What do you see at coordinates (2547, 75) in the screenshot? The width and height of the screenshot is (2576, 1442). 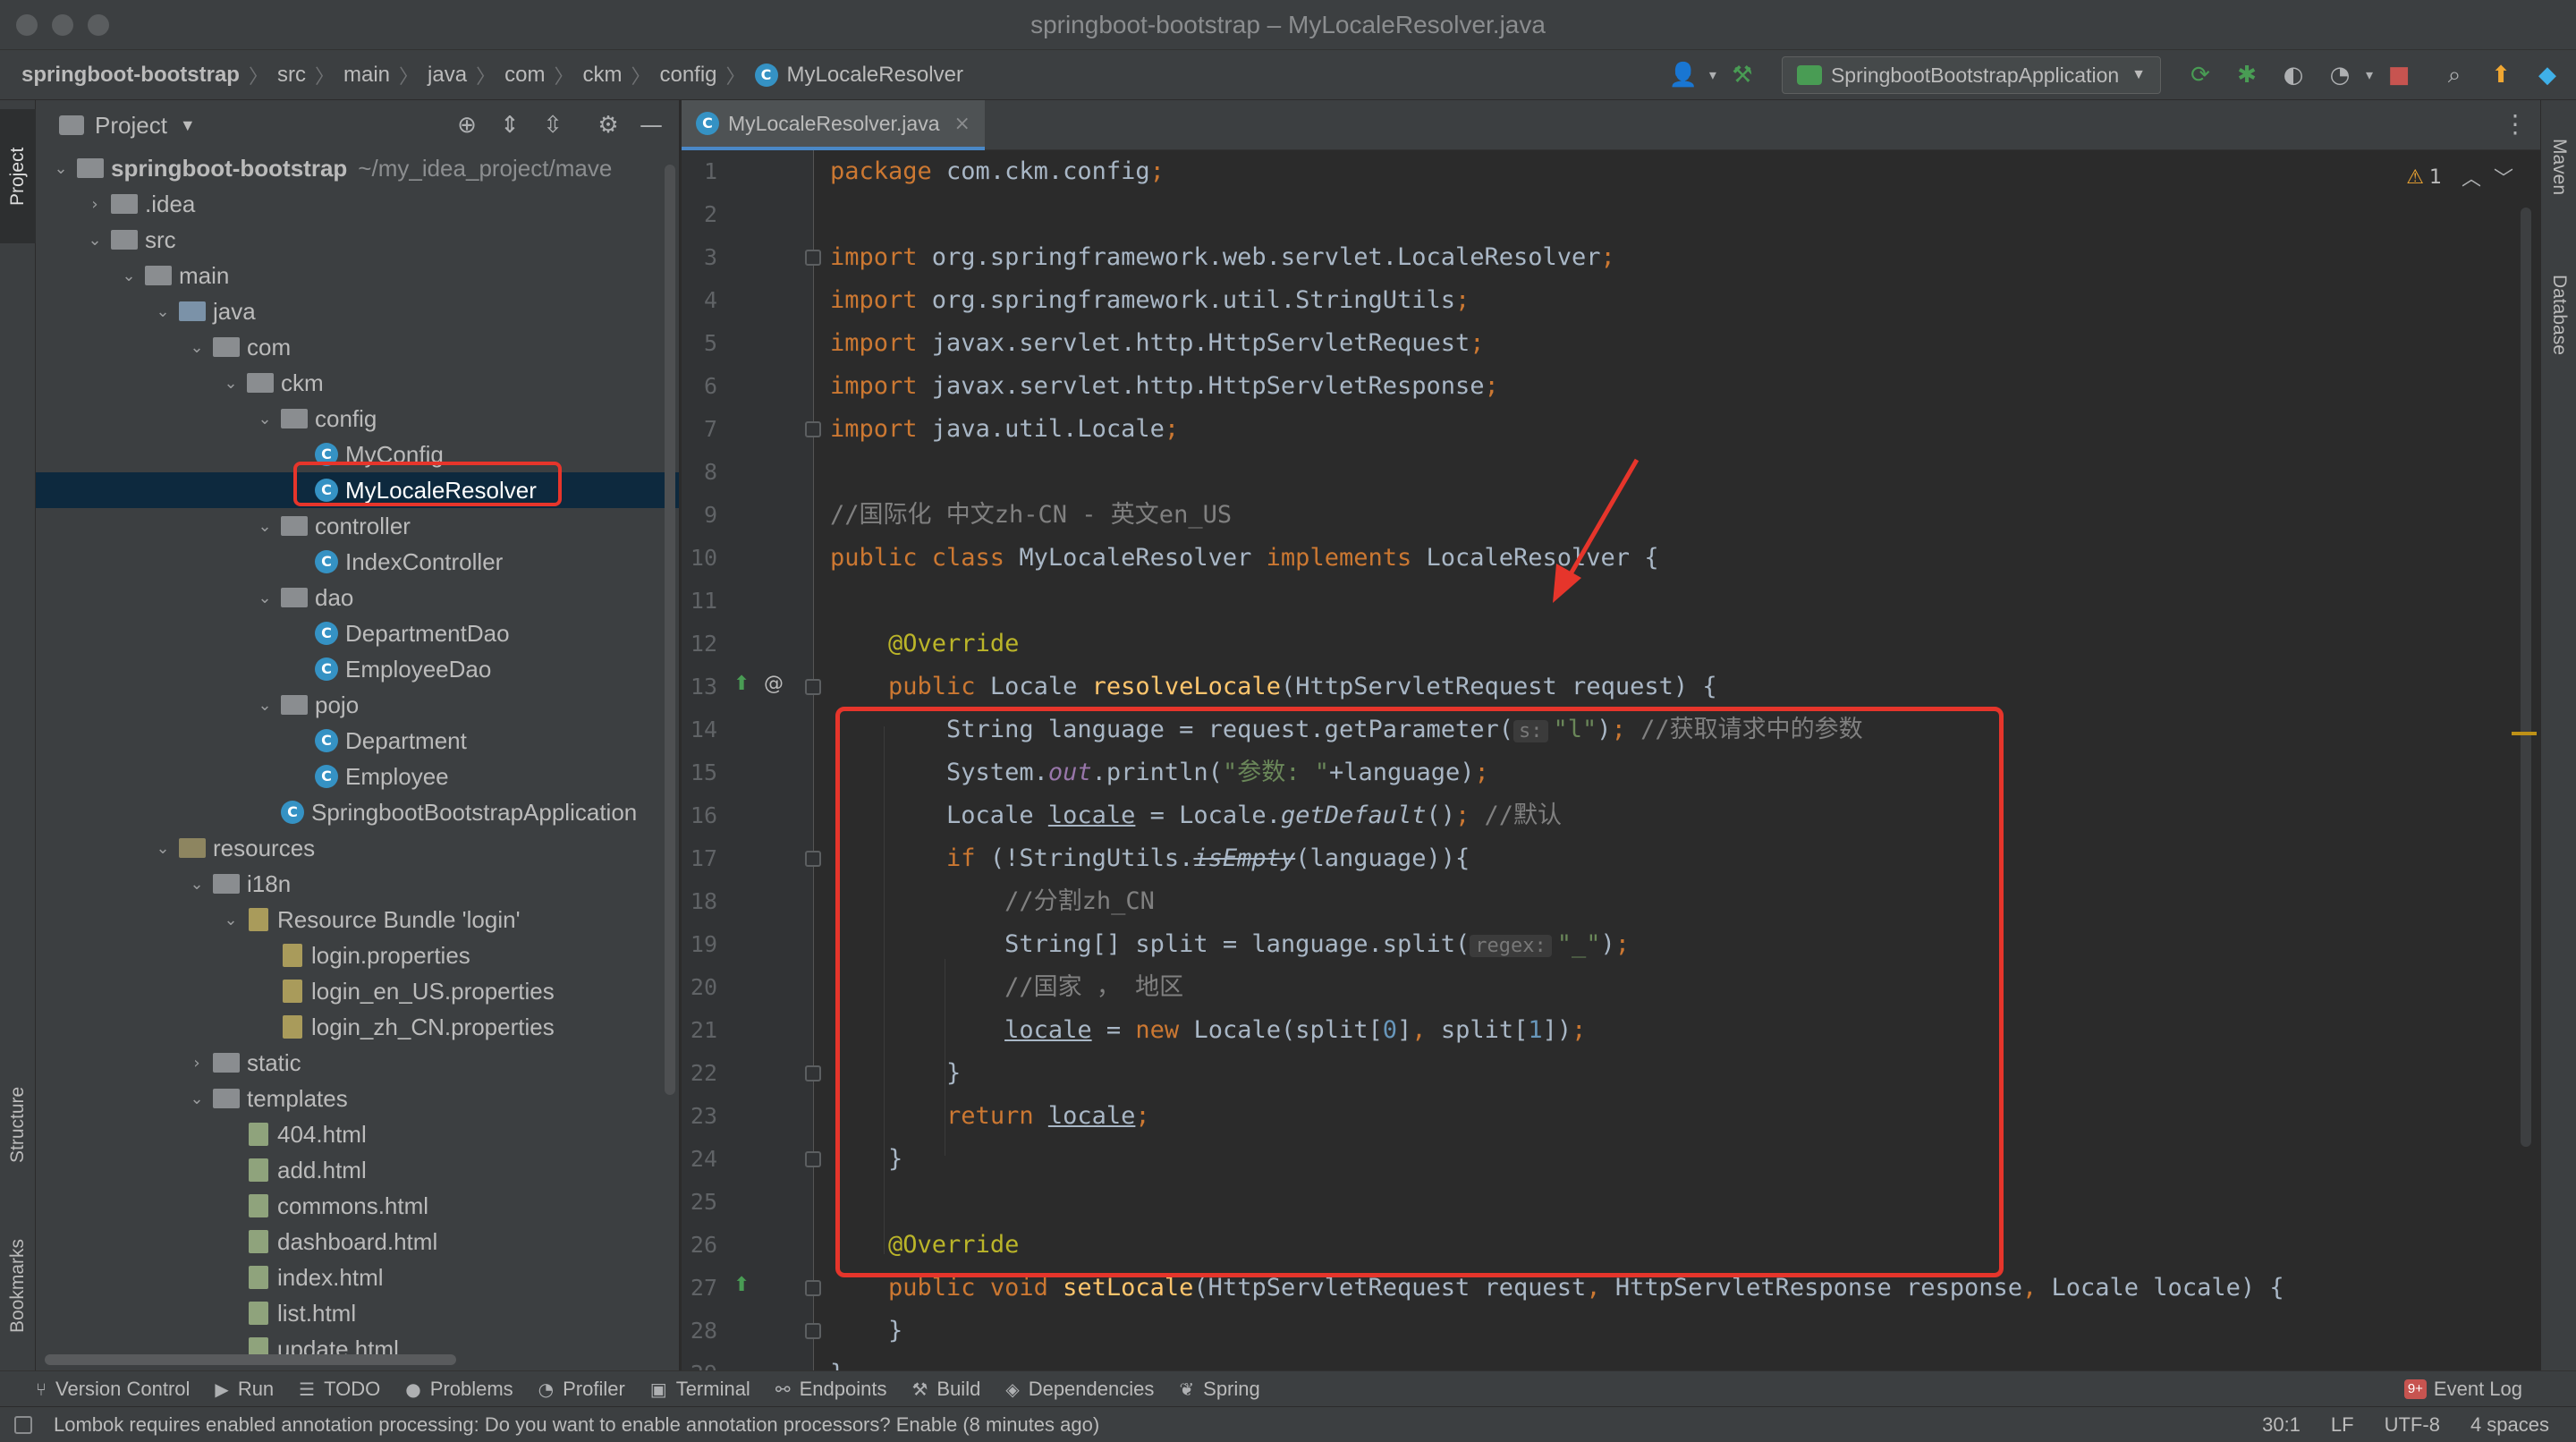 I see `plugin-icon: ◆` at bounding box center [2547, 75].